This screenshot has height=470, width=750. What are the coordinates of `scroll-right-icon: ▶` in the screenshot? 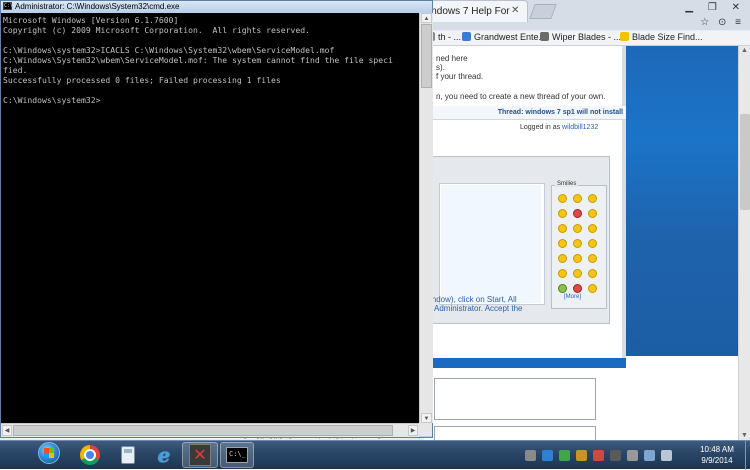 It's located at (413, 430).